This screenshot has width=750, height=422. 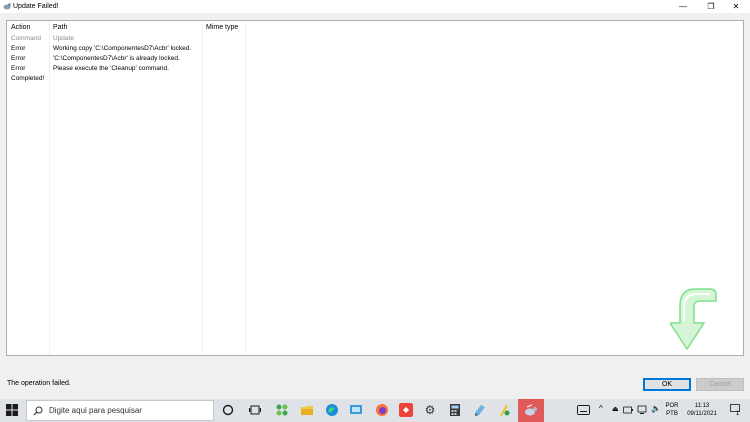 What do you see at coordinates (356, 410) in the screenshot?
I see `remote-desktop-icon` at bounding box center [356, 410].